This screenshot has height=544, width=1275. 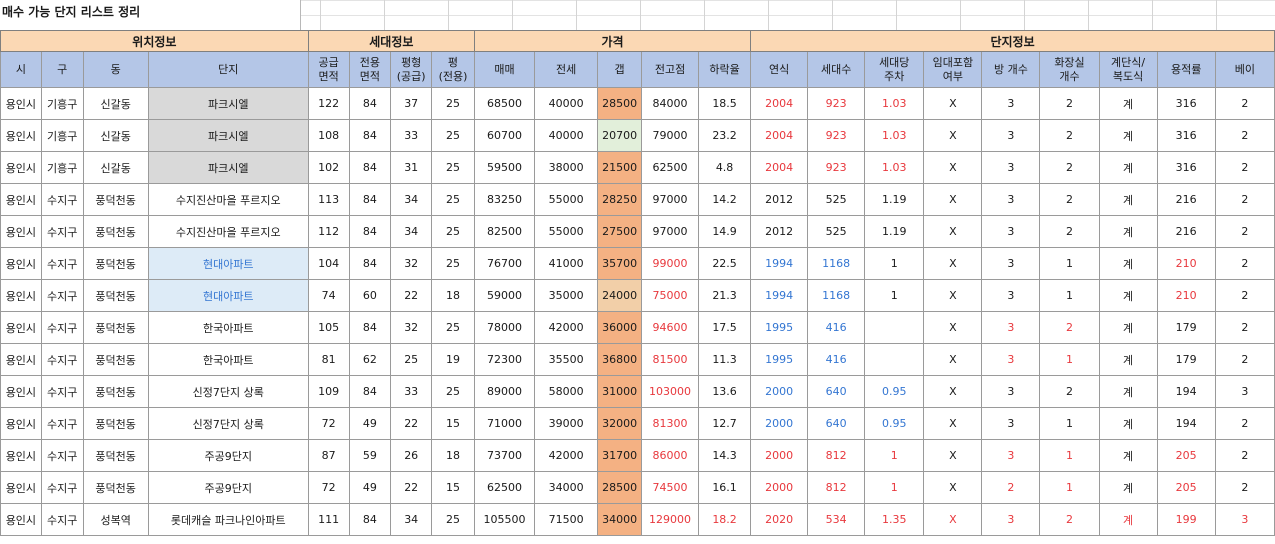 What do you see at coordinates (1186, 135) in the screenshot?
I see `table-cell: 316` at bounding box center [1186, 135].